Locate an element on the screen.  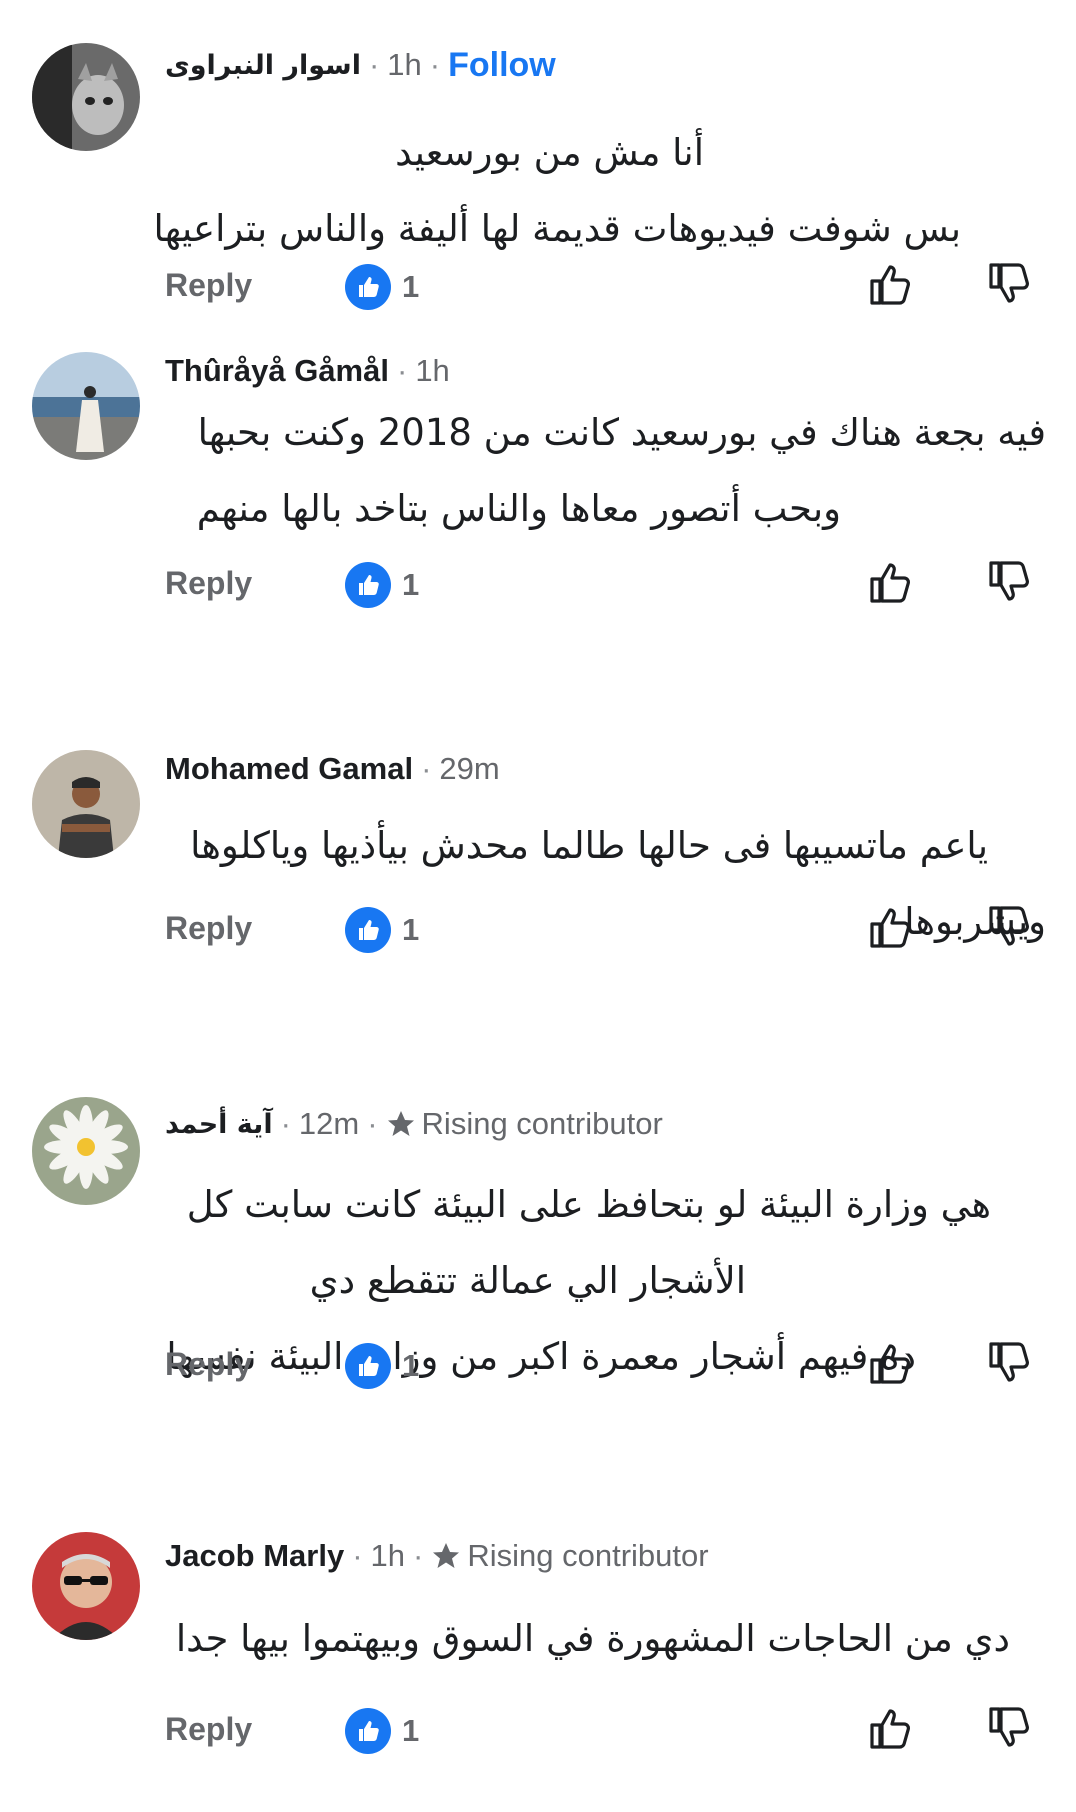
author-name: Mohamed Gamal is located at coordinates (289, 769).